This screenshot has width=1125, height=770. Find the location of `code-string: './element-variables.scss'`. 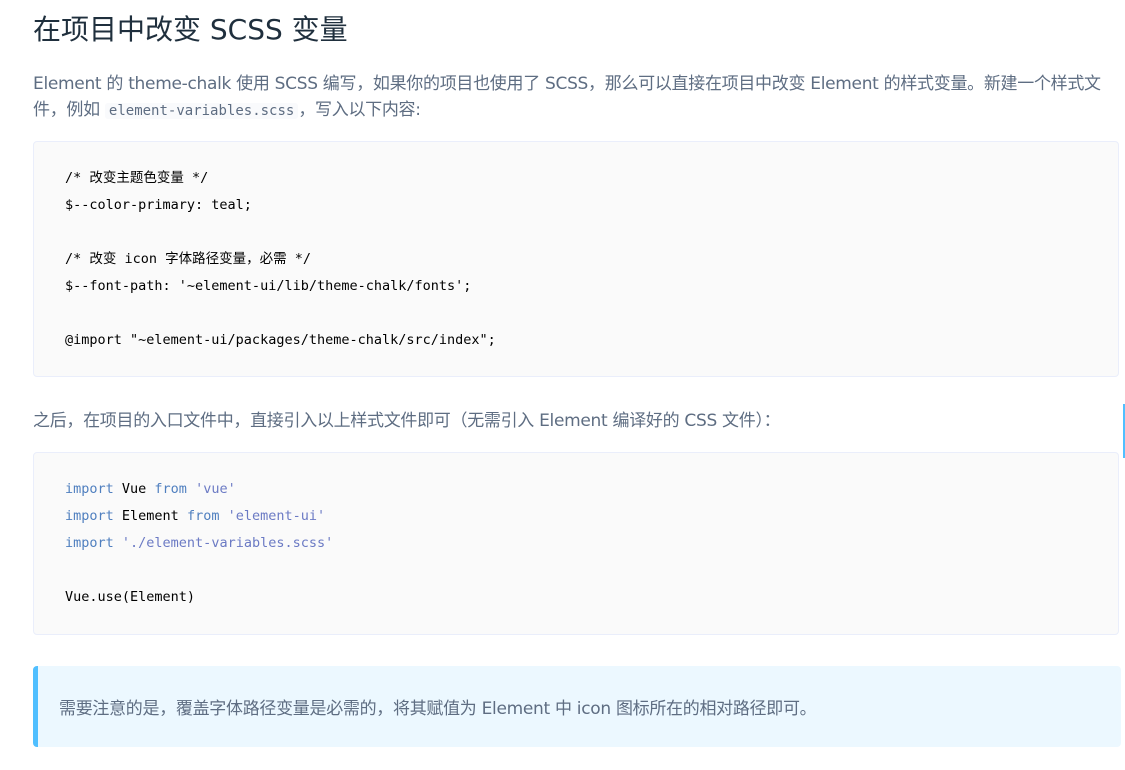

code-string: './element-variables.scss' is located at coordinates (223, 543).